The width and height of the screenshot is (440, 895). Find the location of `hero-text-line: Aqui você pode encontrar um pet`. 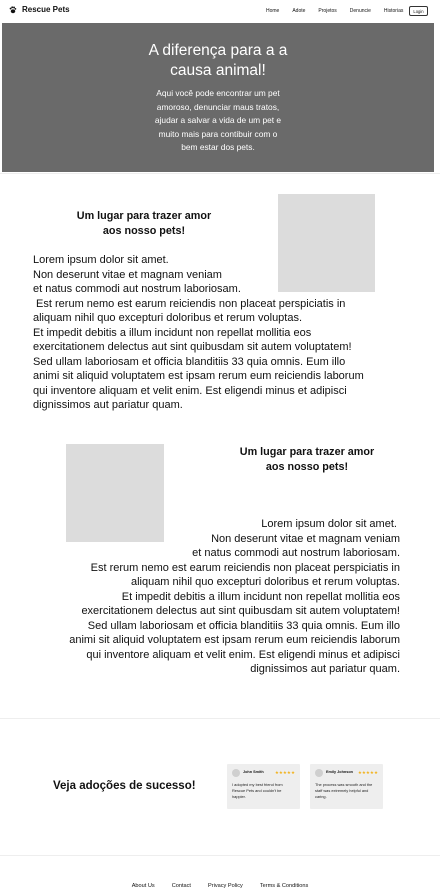

hero-text-line: Aqui você pode encontrar um pet is located at coordinates (218, 93).